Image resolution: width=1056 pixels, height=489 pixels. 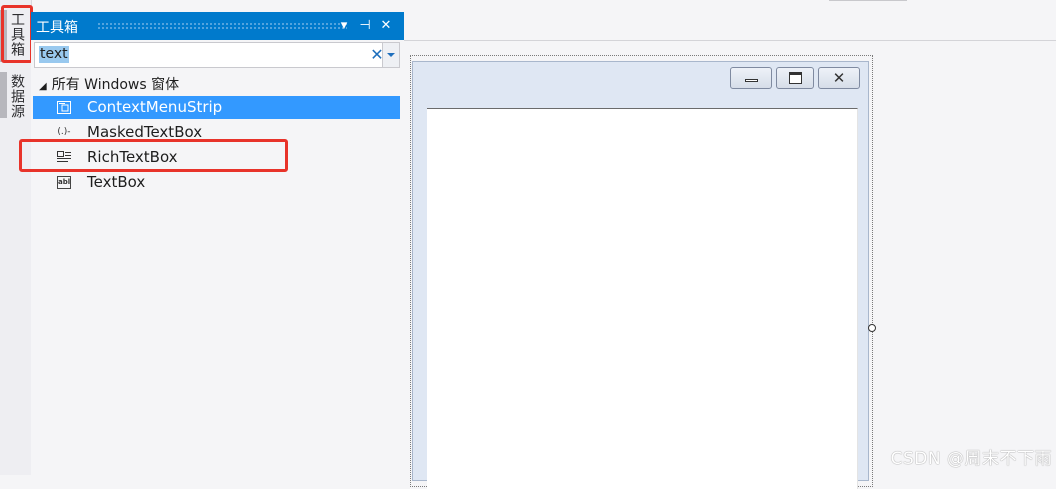 I want to click on toolbox-search: text ✕, so click(x=217, y=55).